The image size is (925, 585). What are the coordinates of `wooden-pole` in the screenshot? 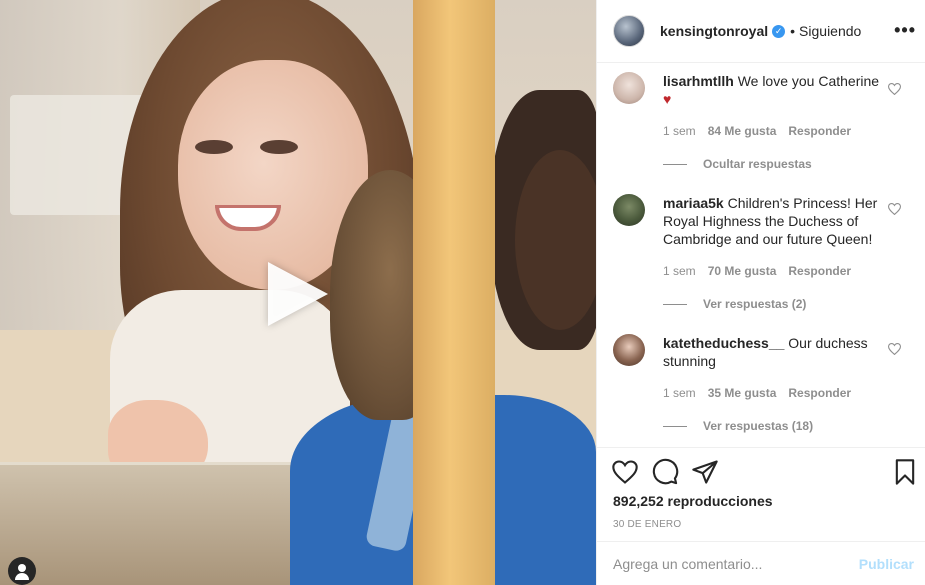 It's located at (454, 292).